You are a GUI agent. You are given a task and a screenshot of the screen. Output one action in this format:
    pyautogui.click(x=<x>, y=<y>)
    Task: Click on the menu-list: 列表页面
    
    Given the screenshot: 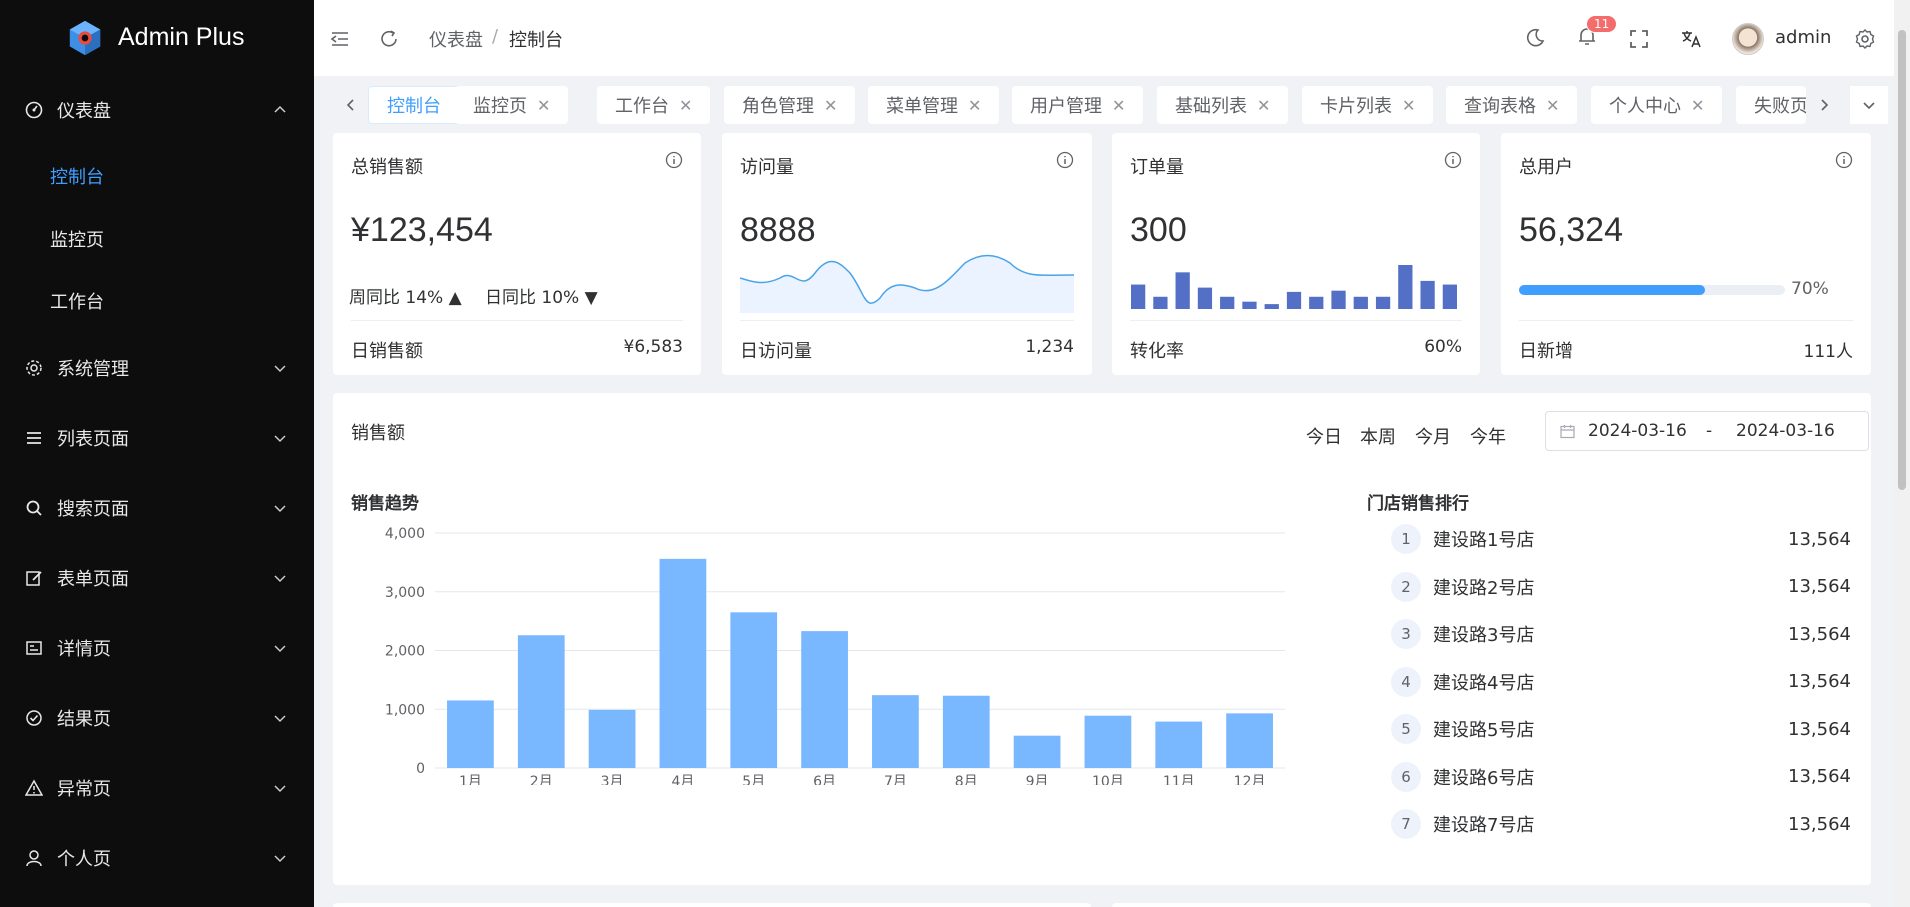 What is the action you would take?
    pyautogui.click(x=157, y=438)
    